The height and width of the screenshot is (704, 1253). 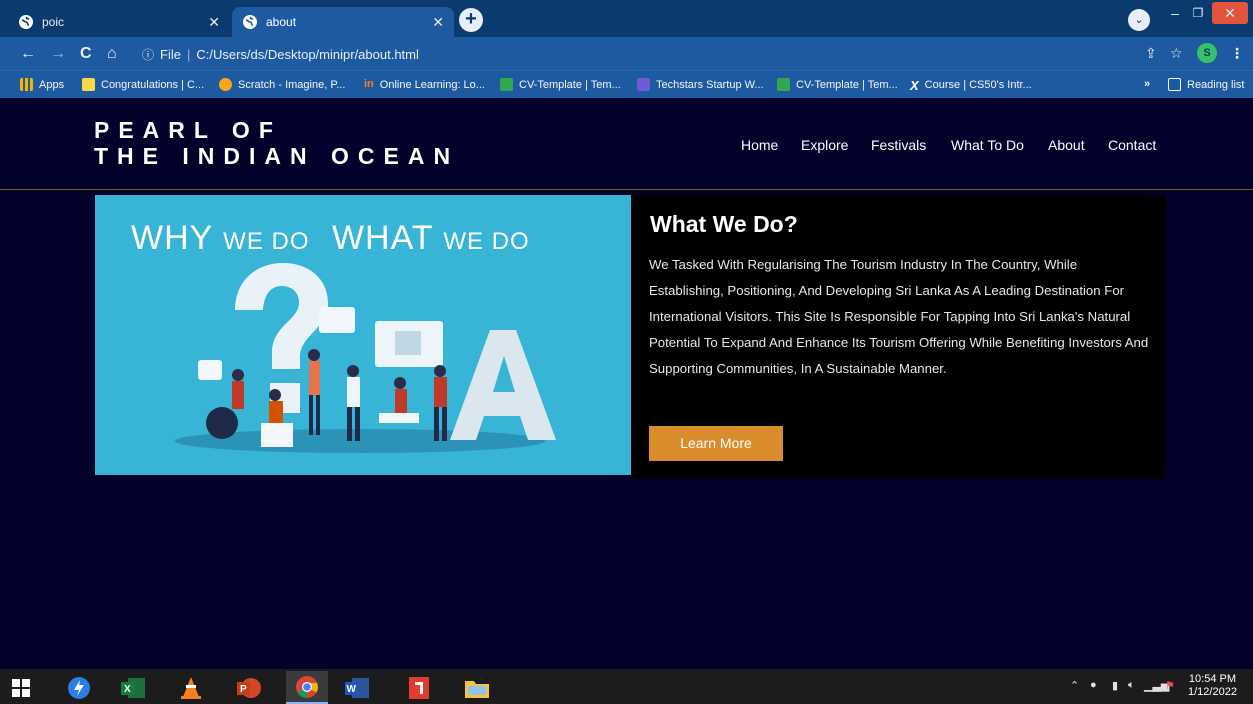 I want to click on home-icon: ⌂, so click(x=112, y=54).